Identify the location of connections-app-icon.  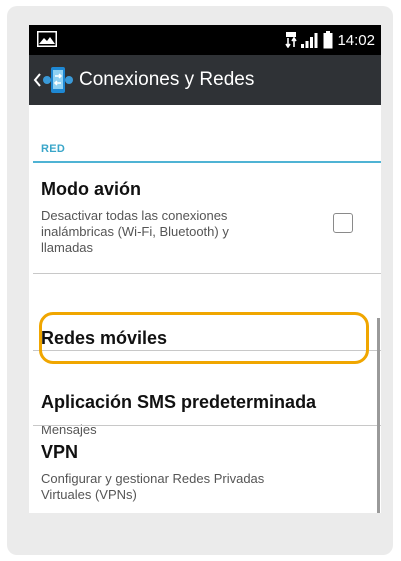
(58, 80).